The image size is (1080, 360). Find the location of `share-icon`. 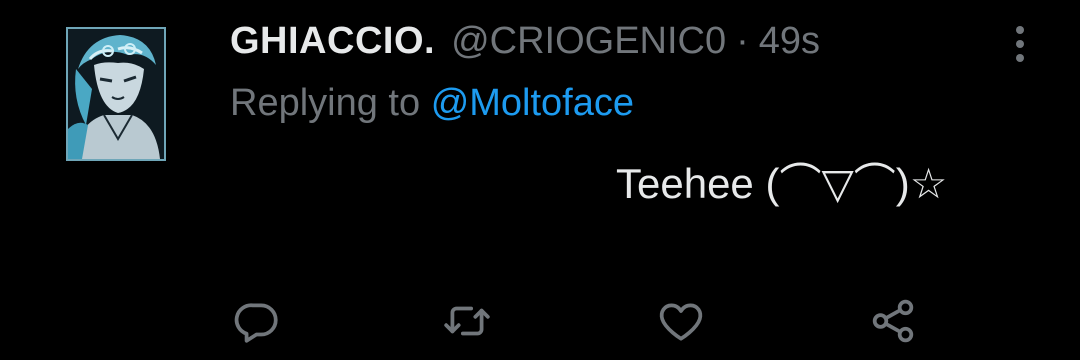

share-icon is located at coordinates (893, 321).